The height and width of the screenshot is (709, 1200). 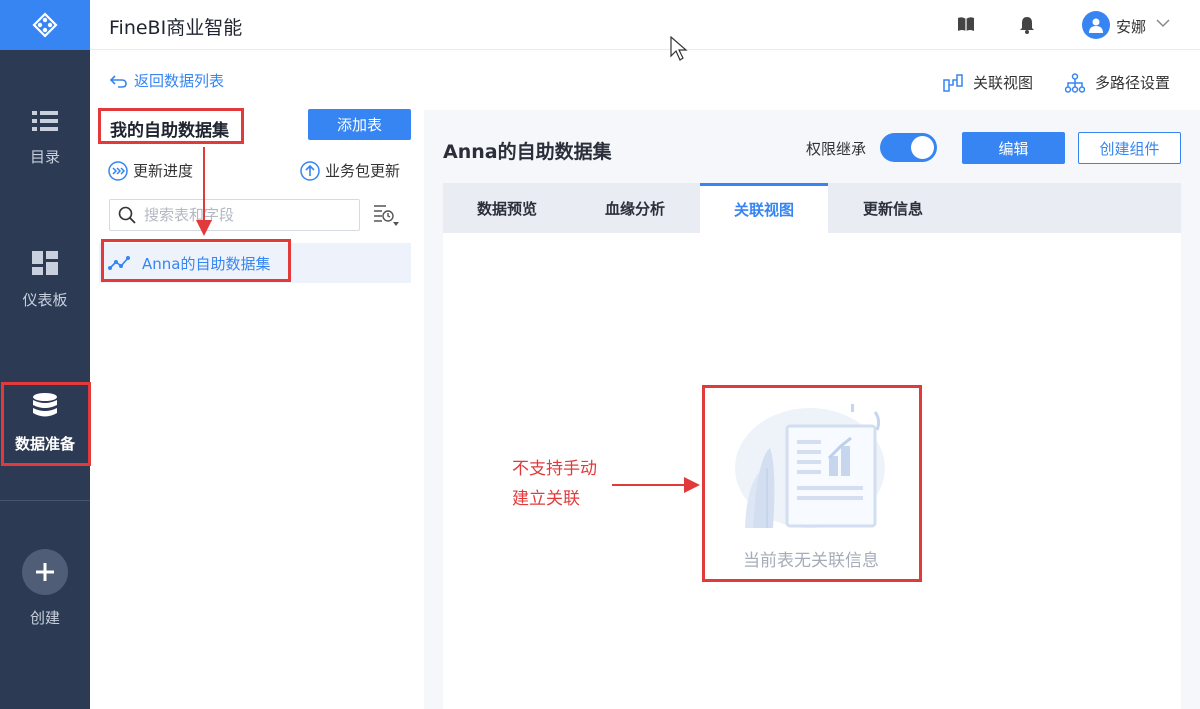 I want to click on fine-logo-icon, so click(x=45, y=25).